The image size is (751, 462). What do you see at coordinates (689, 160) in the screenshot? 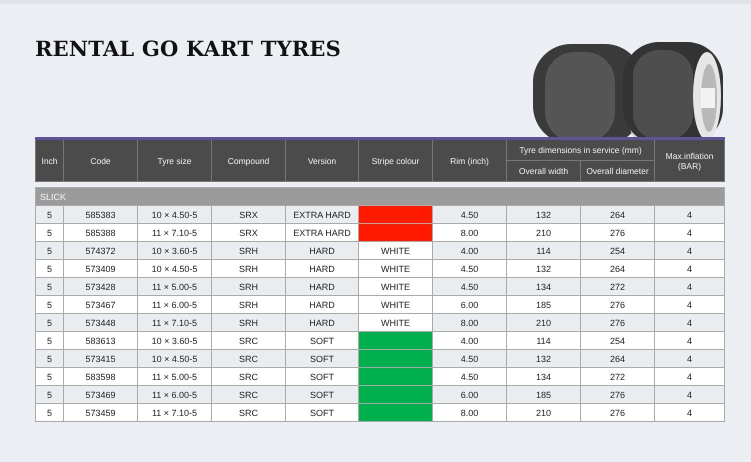
I see `column-header: Max.inflation (BAR)` at bounding box center [689, 160].